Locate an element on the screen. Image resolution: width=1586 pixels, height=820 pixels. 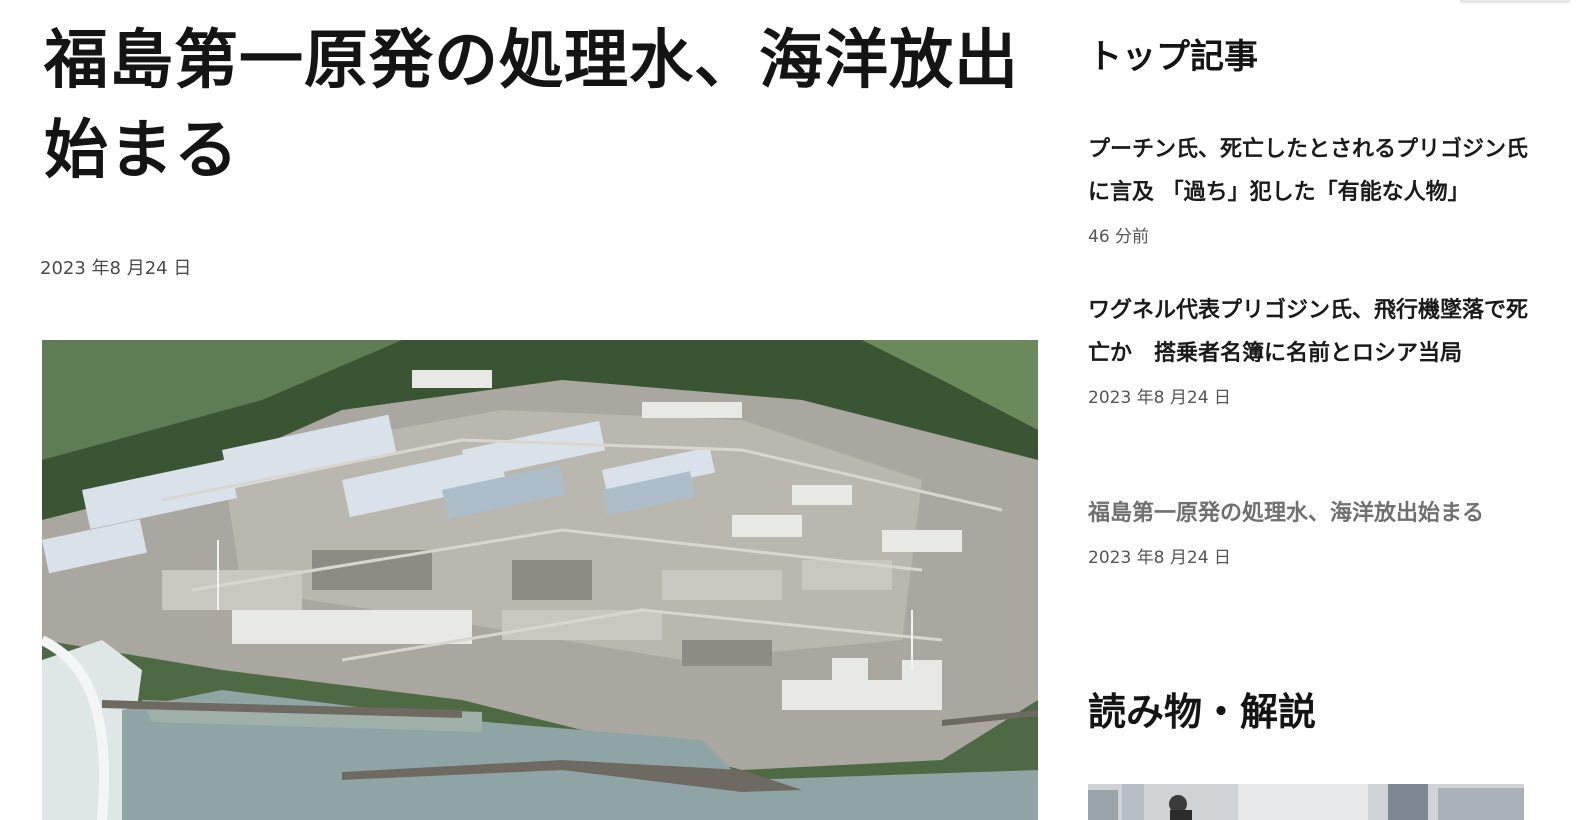
article-date: 2023 年8 月24 日 is located at coordinates (116, 268).